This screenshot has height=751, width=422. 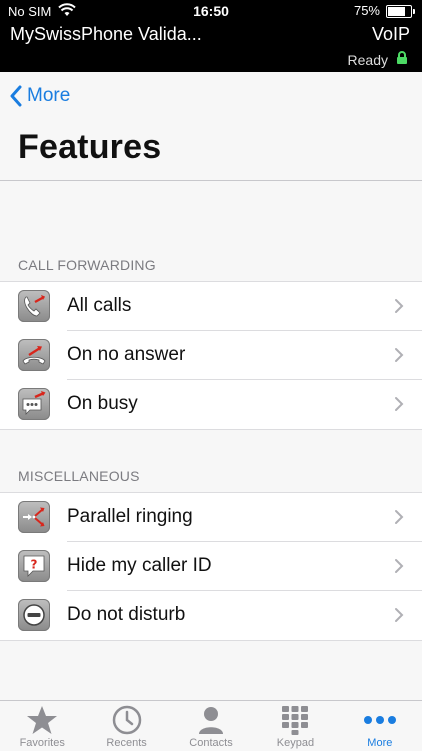 What do you see at coordinates (42, 743) in the screenshot?
I see `tab-label: Favorites` at bounding box center [42, 743].